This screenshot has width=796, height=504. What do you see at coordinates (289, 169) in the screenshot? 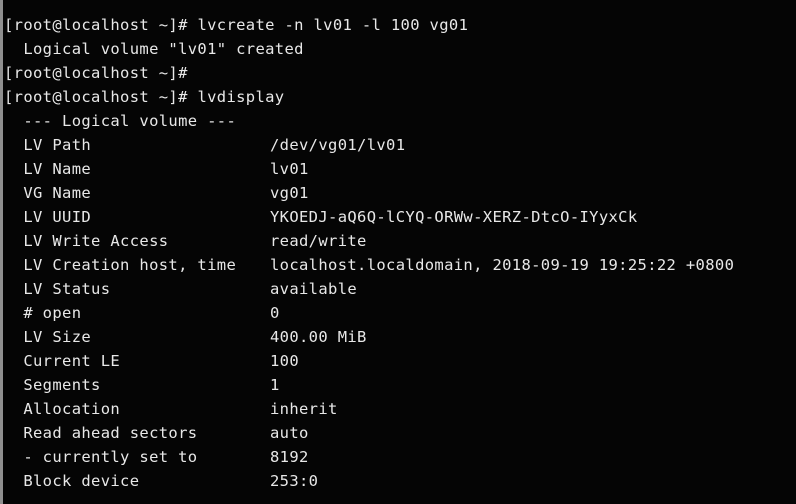
I see `field-value: lv01` at bounding box center [289, 169].